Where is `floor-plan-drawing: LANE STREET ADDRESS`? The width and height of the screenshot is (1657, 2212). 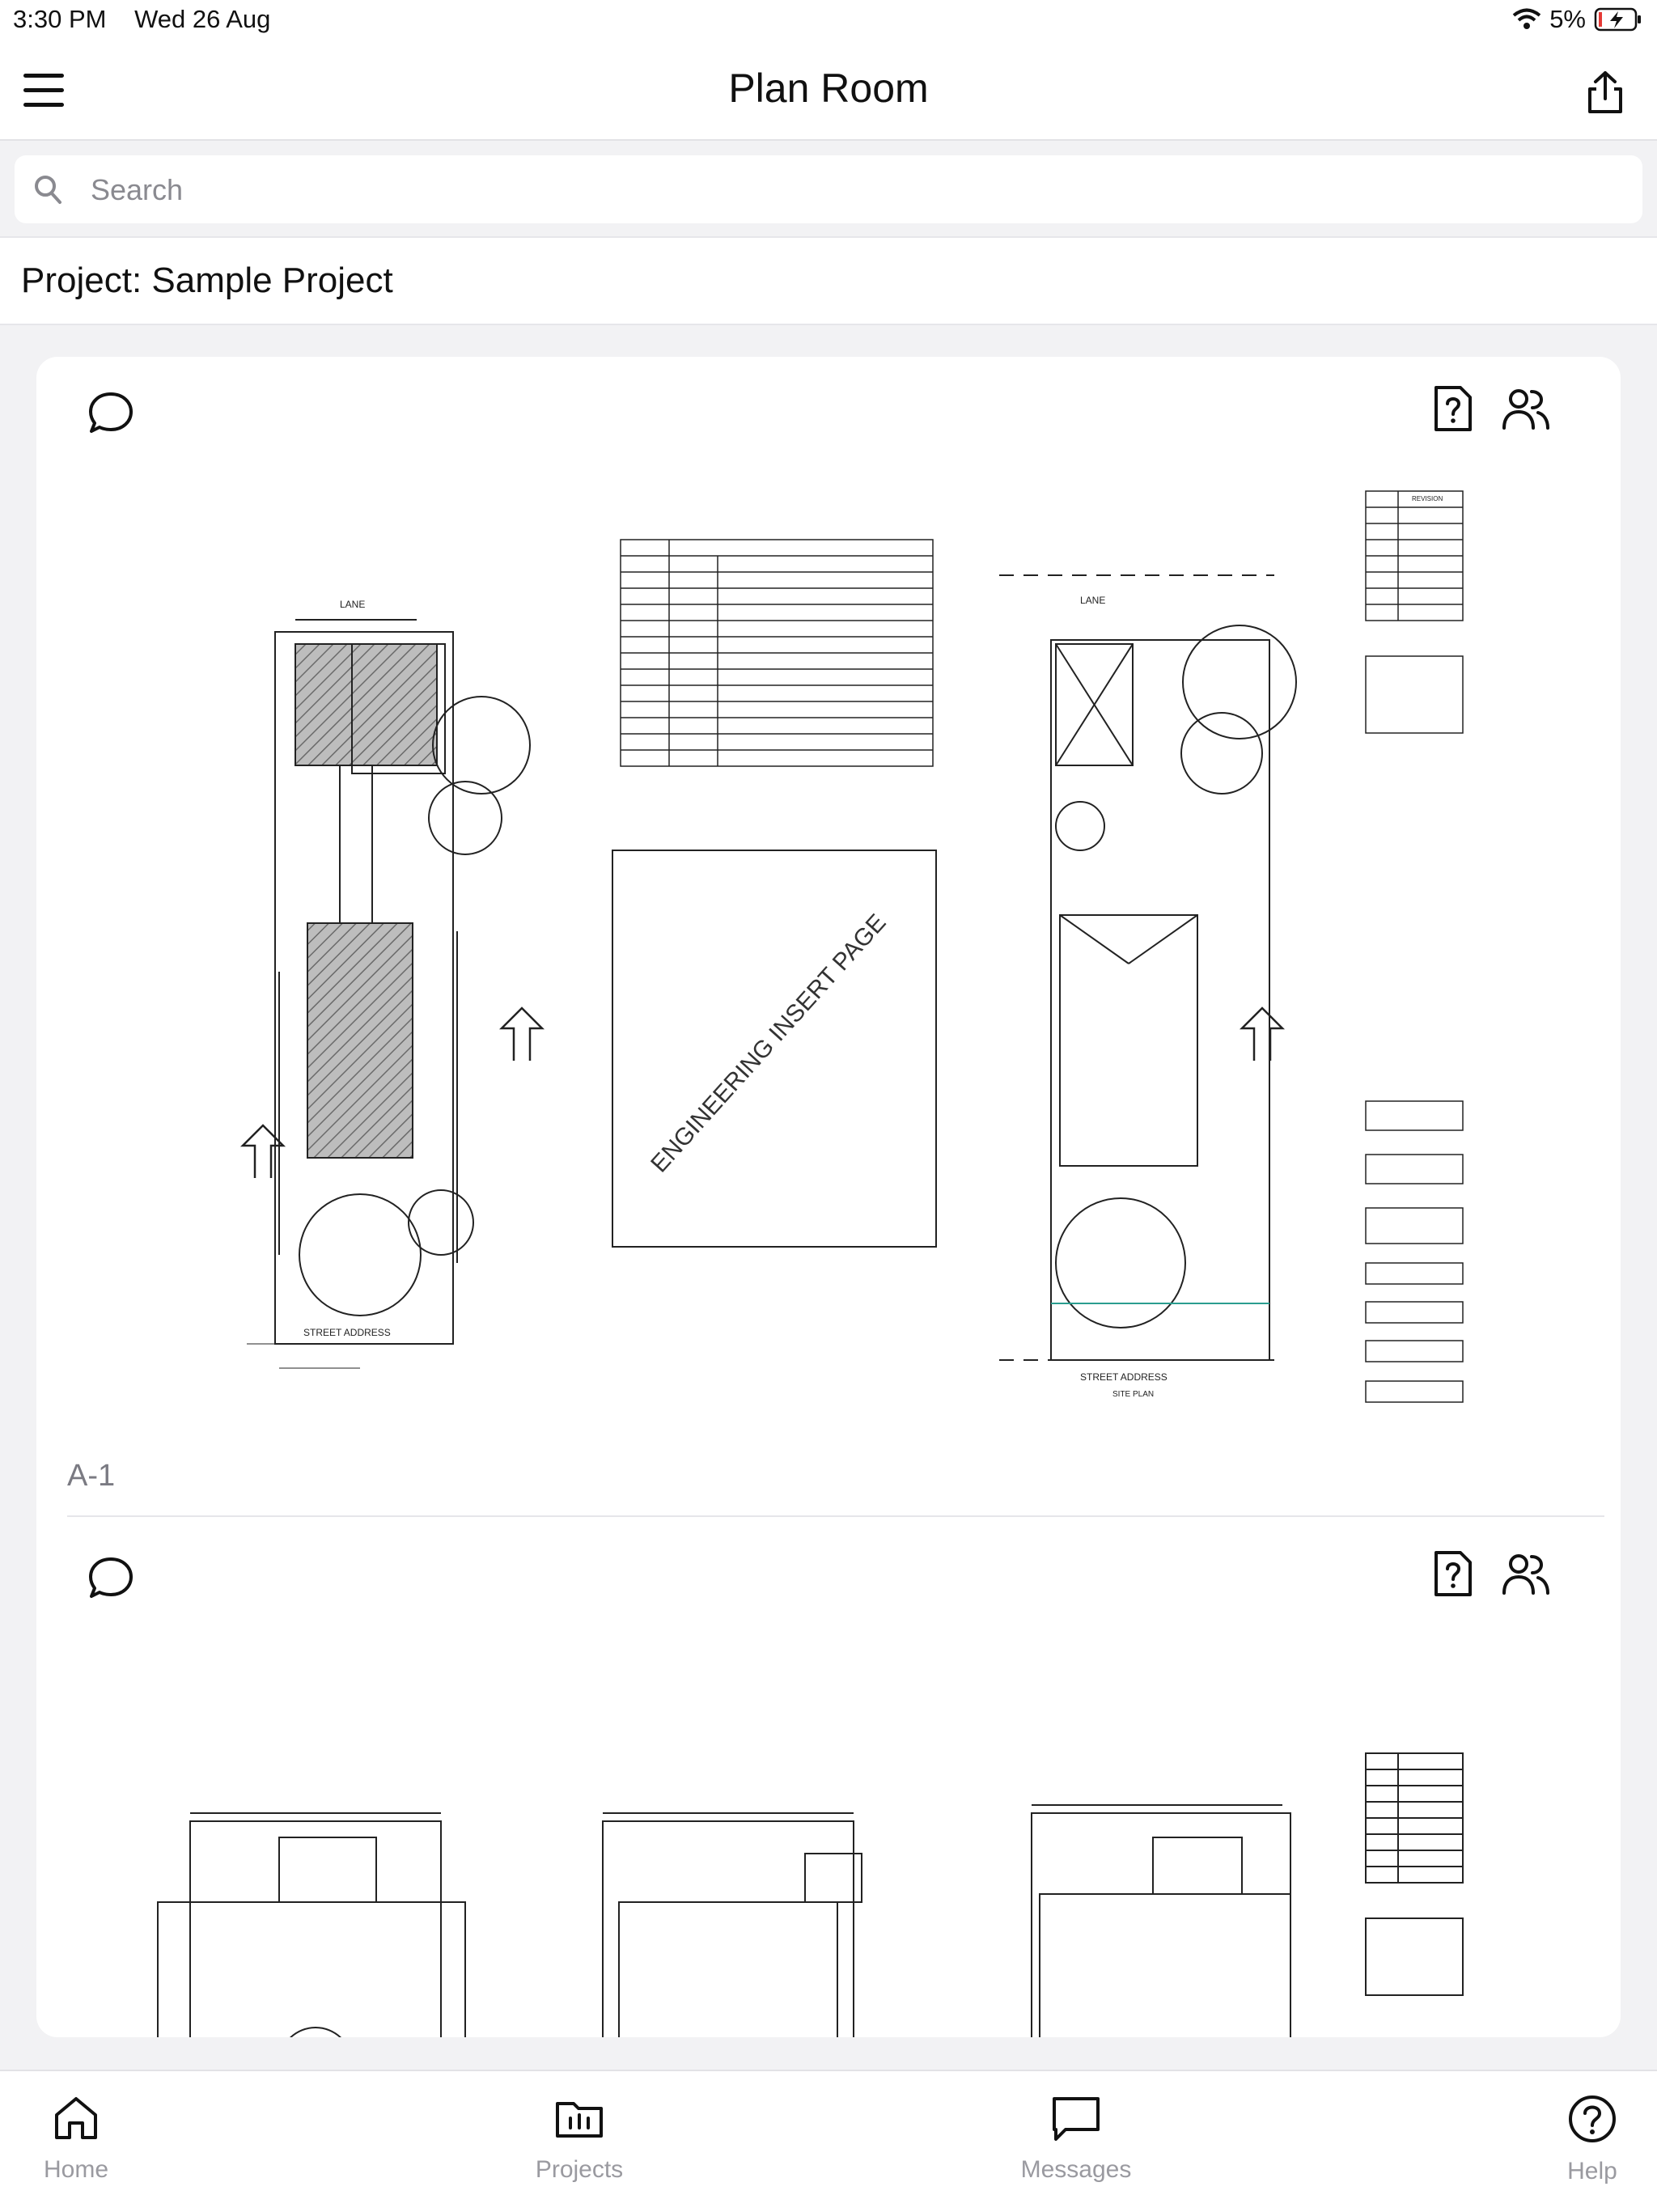 floor-plan-drawing: LANE STREET ADDRESS is located at coordinates (392, 984).